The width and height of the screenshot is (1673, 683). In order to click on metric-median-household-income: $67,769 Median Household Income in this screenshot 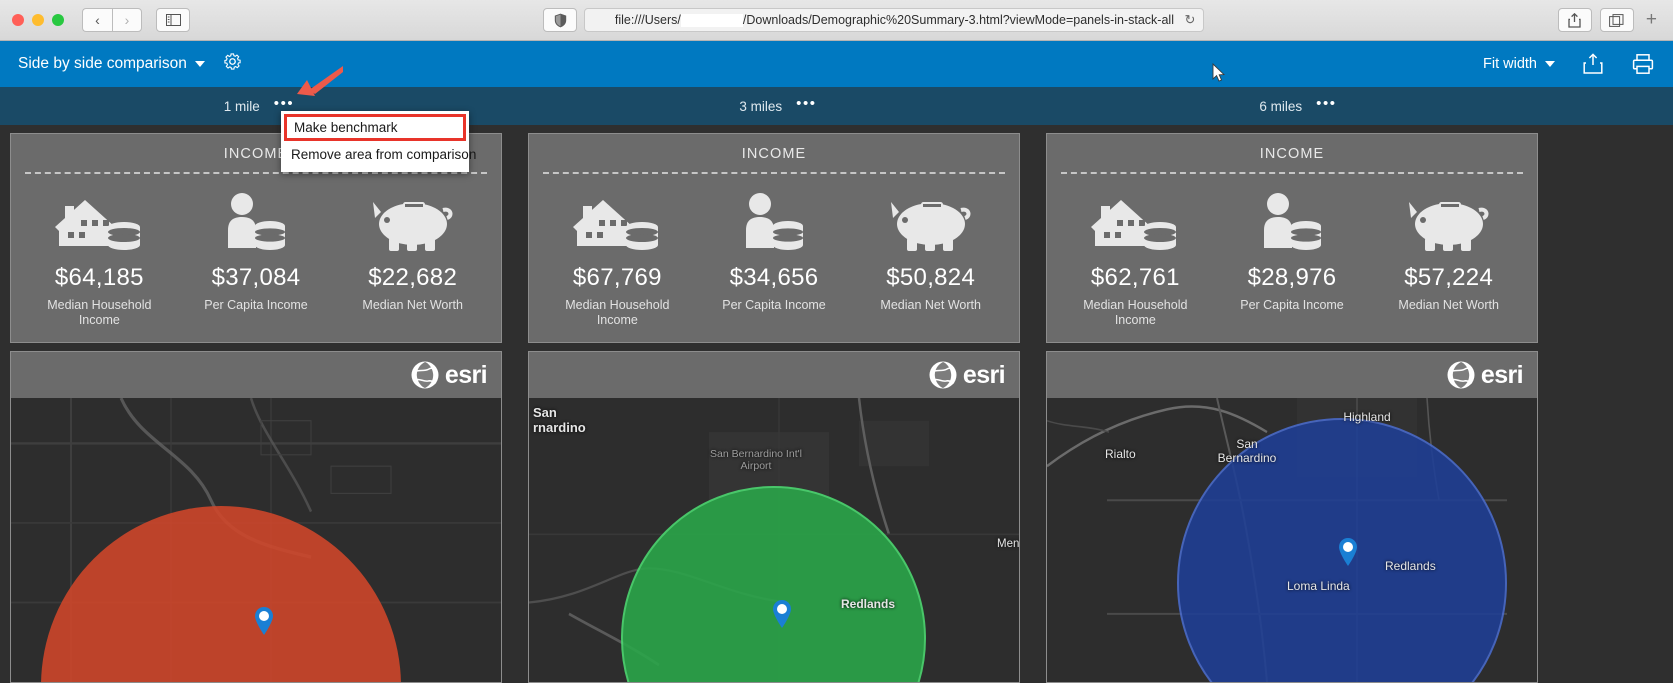, I will do `click(617, 258)`.